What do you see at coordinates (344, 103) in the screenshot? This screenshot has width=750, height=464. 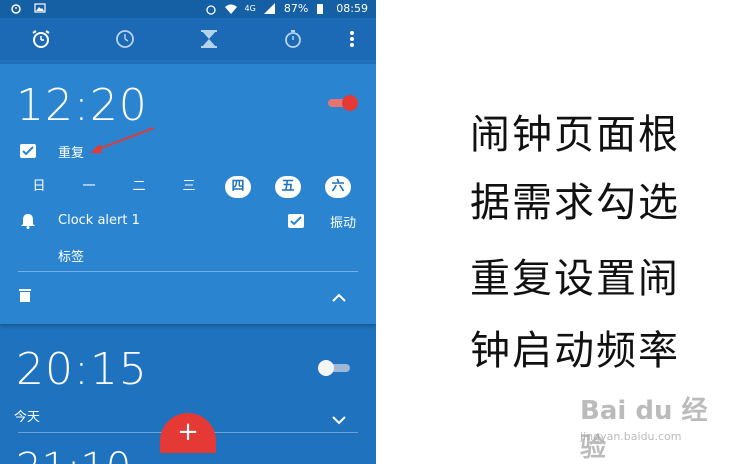 I see `alarm-toggle-on` at bounding box center [344, 103].